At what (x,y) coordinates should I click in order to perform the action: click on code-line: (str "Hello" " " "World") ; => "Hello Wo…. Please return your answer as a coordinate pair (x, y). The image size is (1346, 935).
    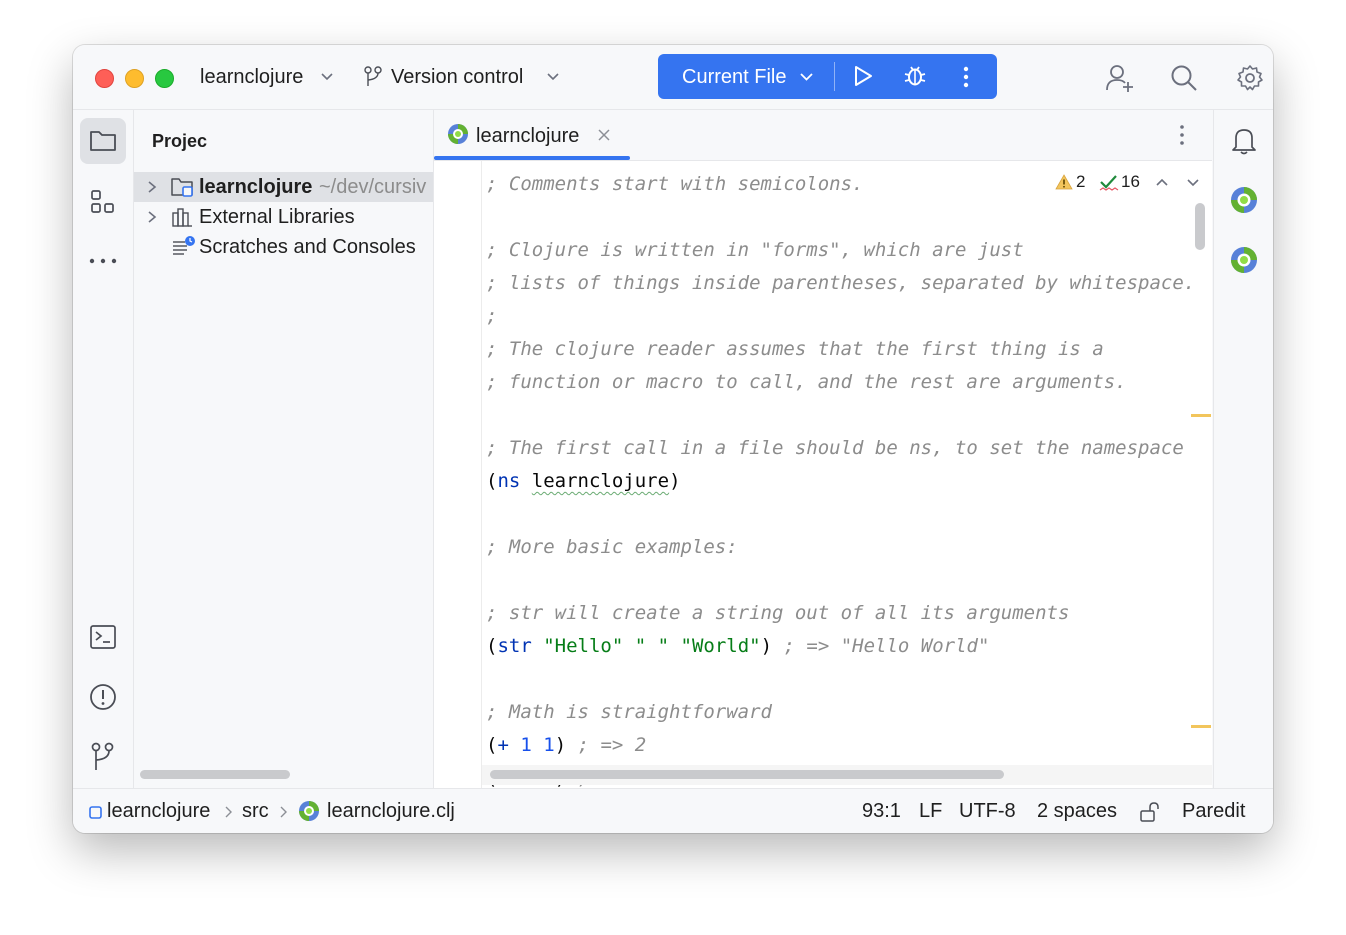
    Looking at the image, I should click on (849, 646).